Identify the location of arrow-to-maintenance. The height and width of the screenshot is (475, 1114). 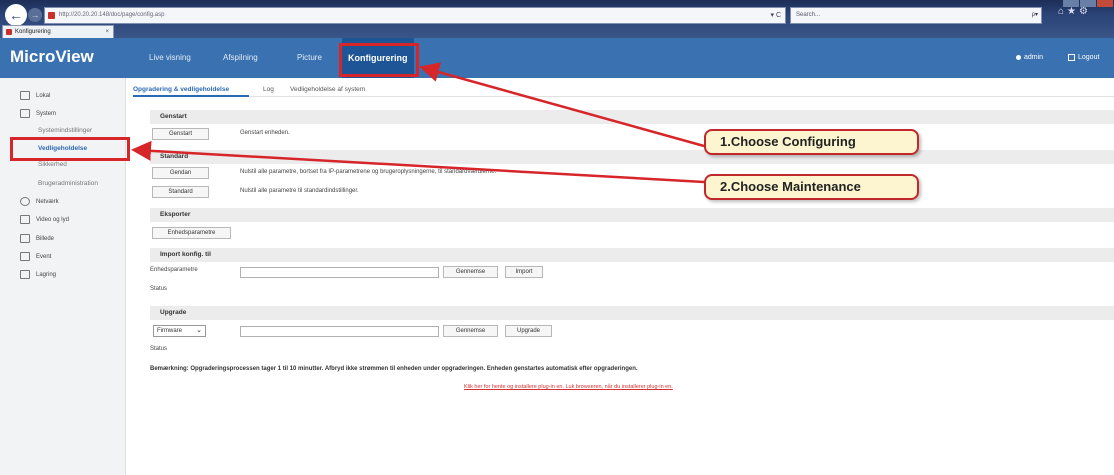
(418, 162).